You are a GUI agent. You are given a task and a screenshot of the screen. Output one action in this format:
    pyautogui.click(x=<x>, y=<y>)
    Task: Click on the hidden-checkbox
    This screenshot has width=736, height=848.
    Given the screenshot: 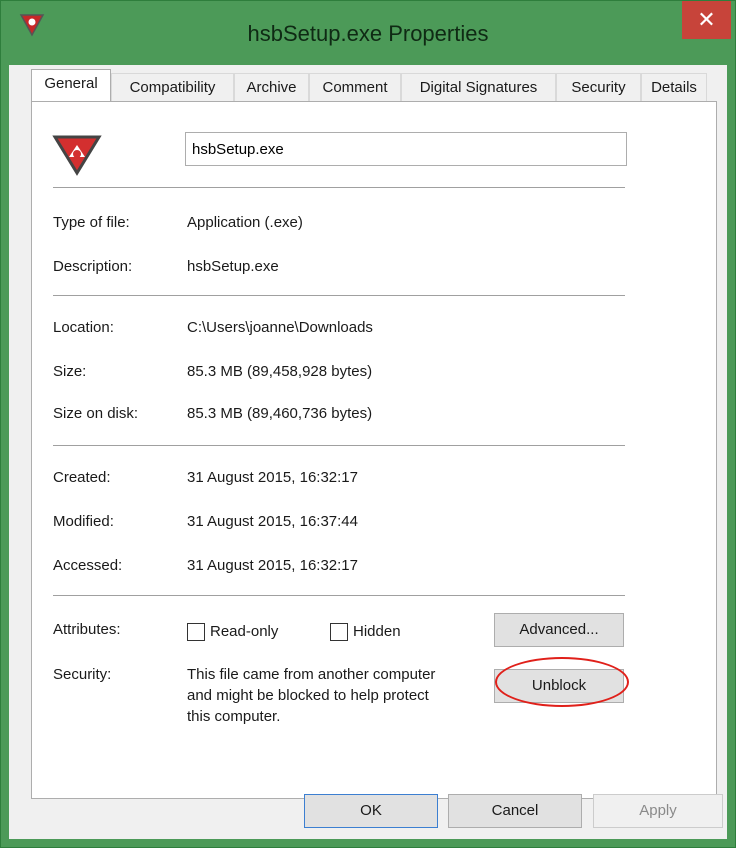 What is the action you would take?
    pyautogui.click(x=339, y=632)
    